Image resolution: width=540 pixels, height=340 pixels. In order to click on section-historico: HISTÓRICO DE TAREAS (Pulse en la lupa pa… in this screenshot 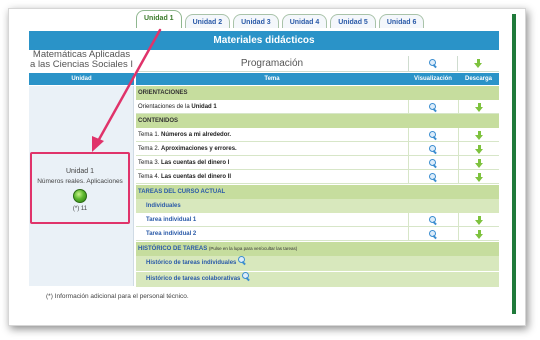, I will do `click(317, 249)`.